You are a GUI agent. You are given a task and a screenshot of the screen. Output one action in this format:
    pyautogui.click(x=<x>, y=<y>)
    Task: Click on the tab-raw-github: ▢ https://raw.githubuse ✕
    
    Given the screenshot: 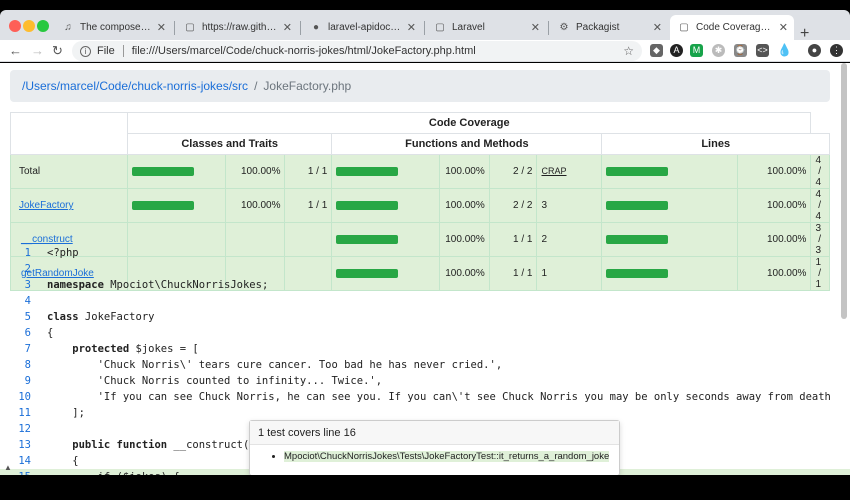 What is the action you would take?
    pyautogui.click(x=237, y=27)
    